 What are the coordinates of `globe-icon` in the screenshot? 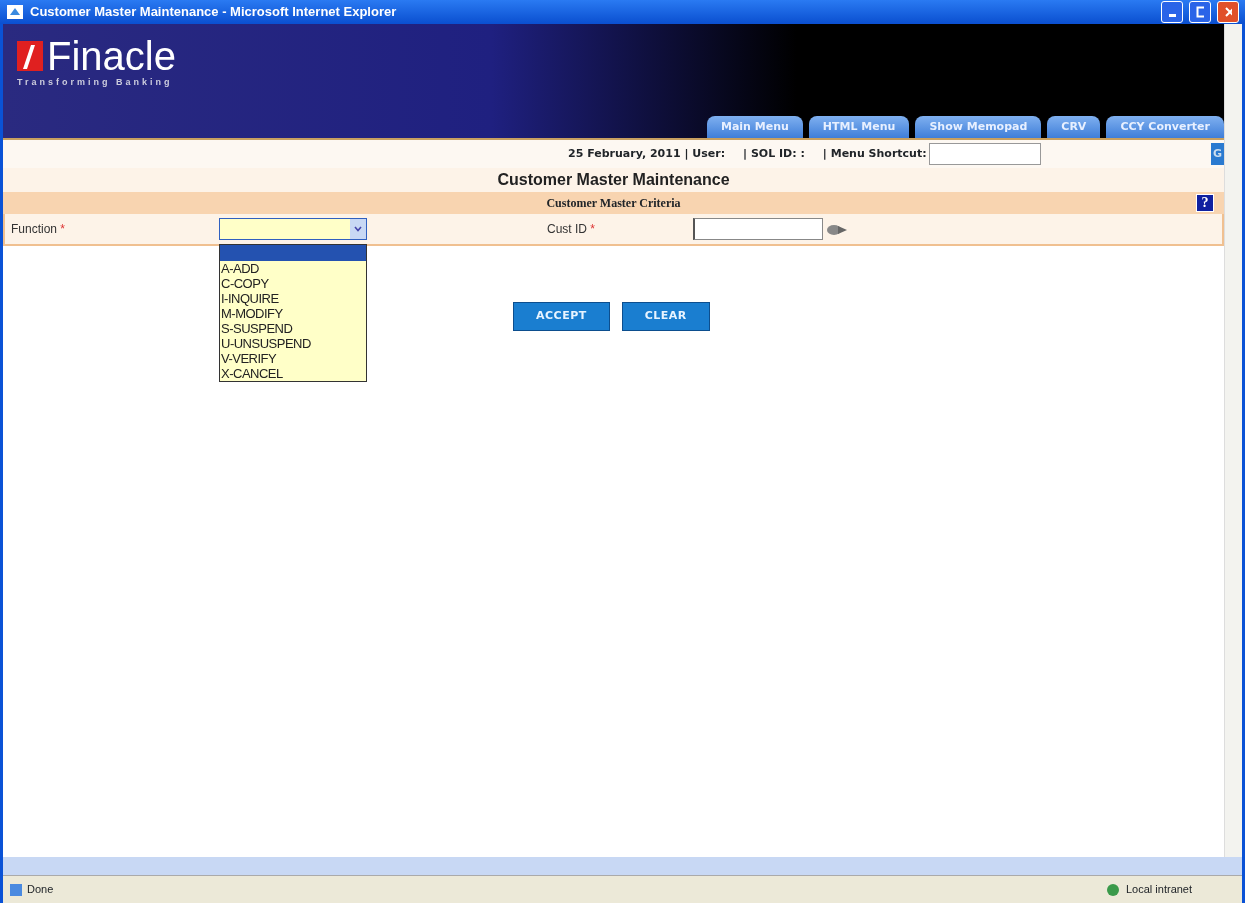 It's located at (1114, 890).